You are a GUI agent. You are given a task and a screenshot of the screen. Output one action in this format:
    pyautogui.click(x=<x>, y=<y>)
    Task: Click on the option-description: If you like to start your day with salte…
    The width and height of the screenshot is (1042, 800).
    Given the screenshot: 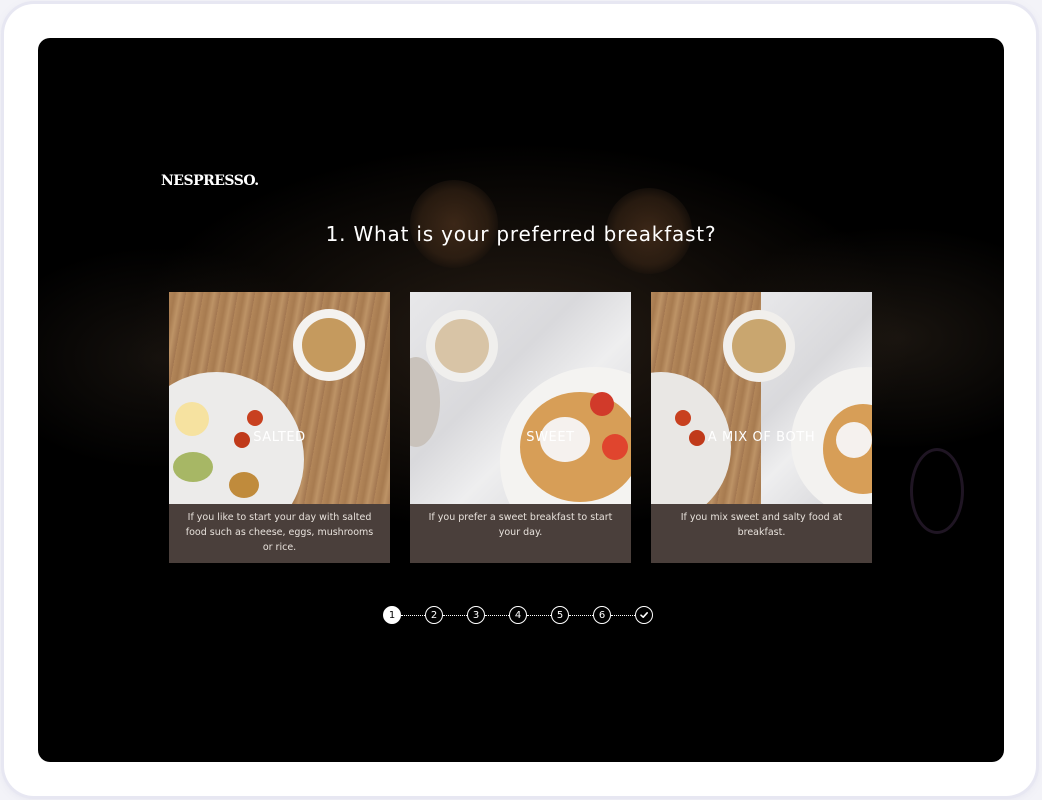 What is the action you would take?
    pyautogui.click(x=279, y=533)
    